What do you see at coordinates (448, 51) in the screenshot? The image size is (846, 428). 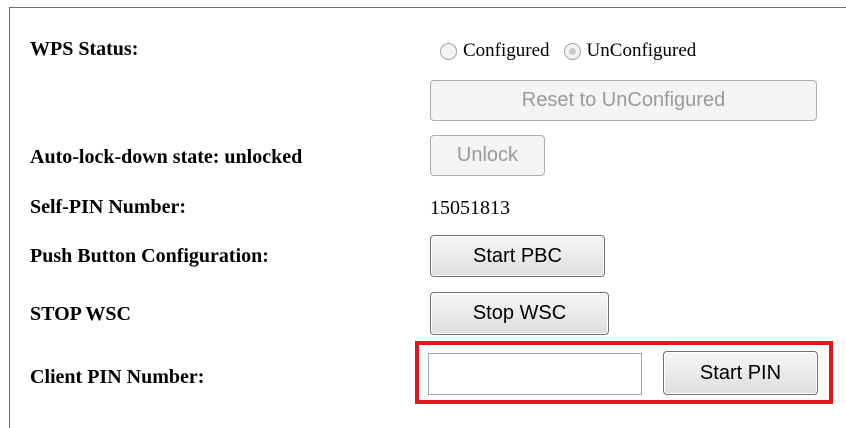 I see `radio-configured` at bounding box center [448, 51].